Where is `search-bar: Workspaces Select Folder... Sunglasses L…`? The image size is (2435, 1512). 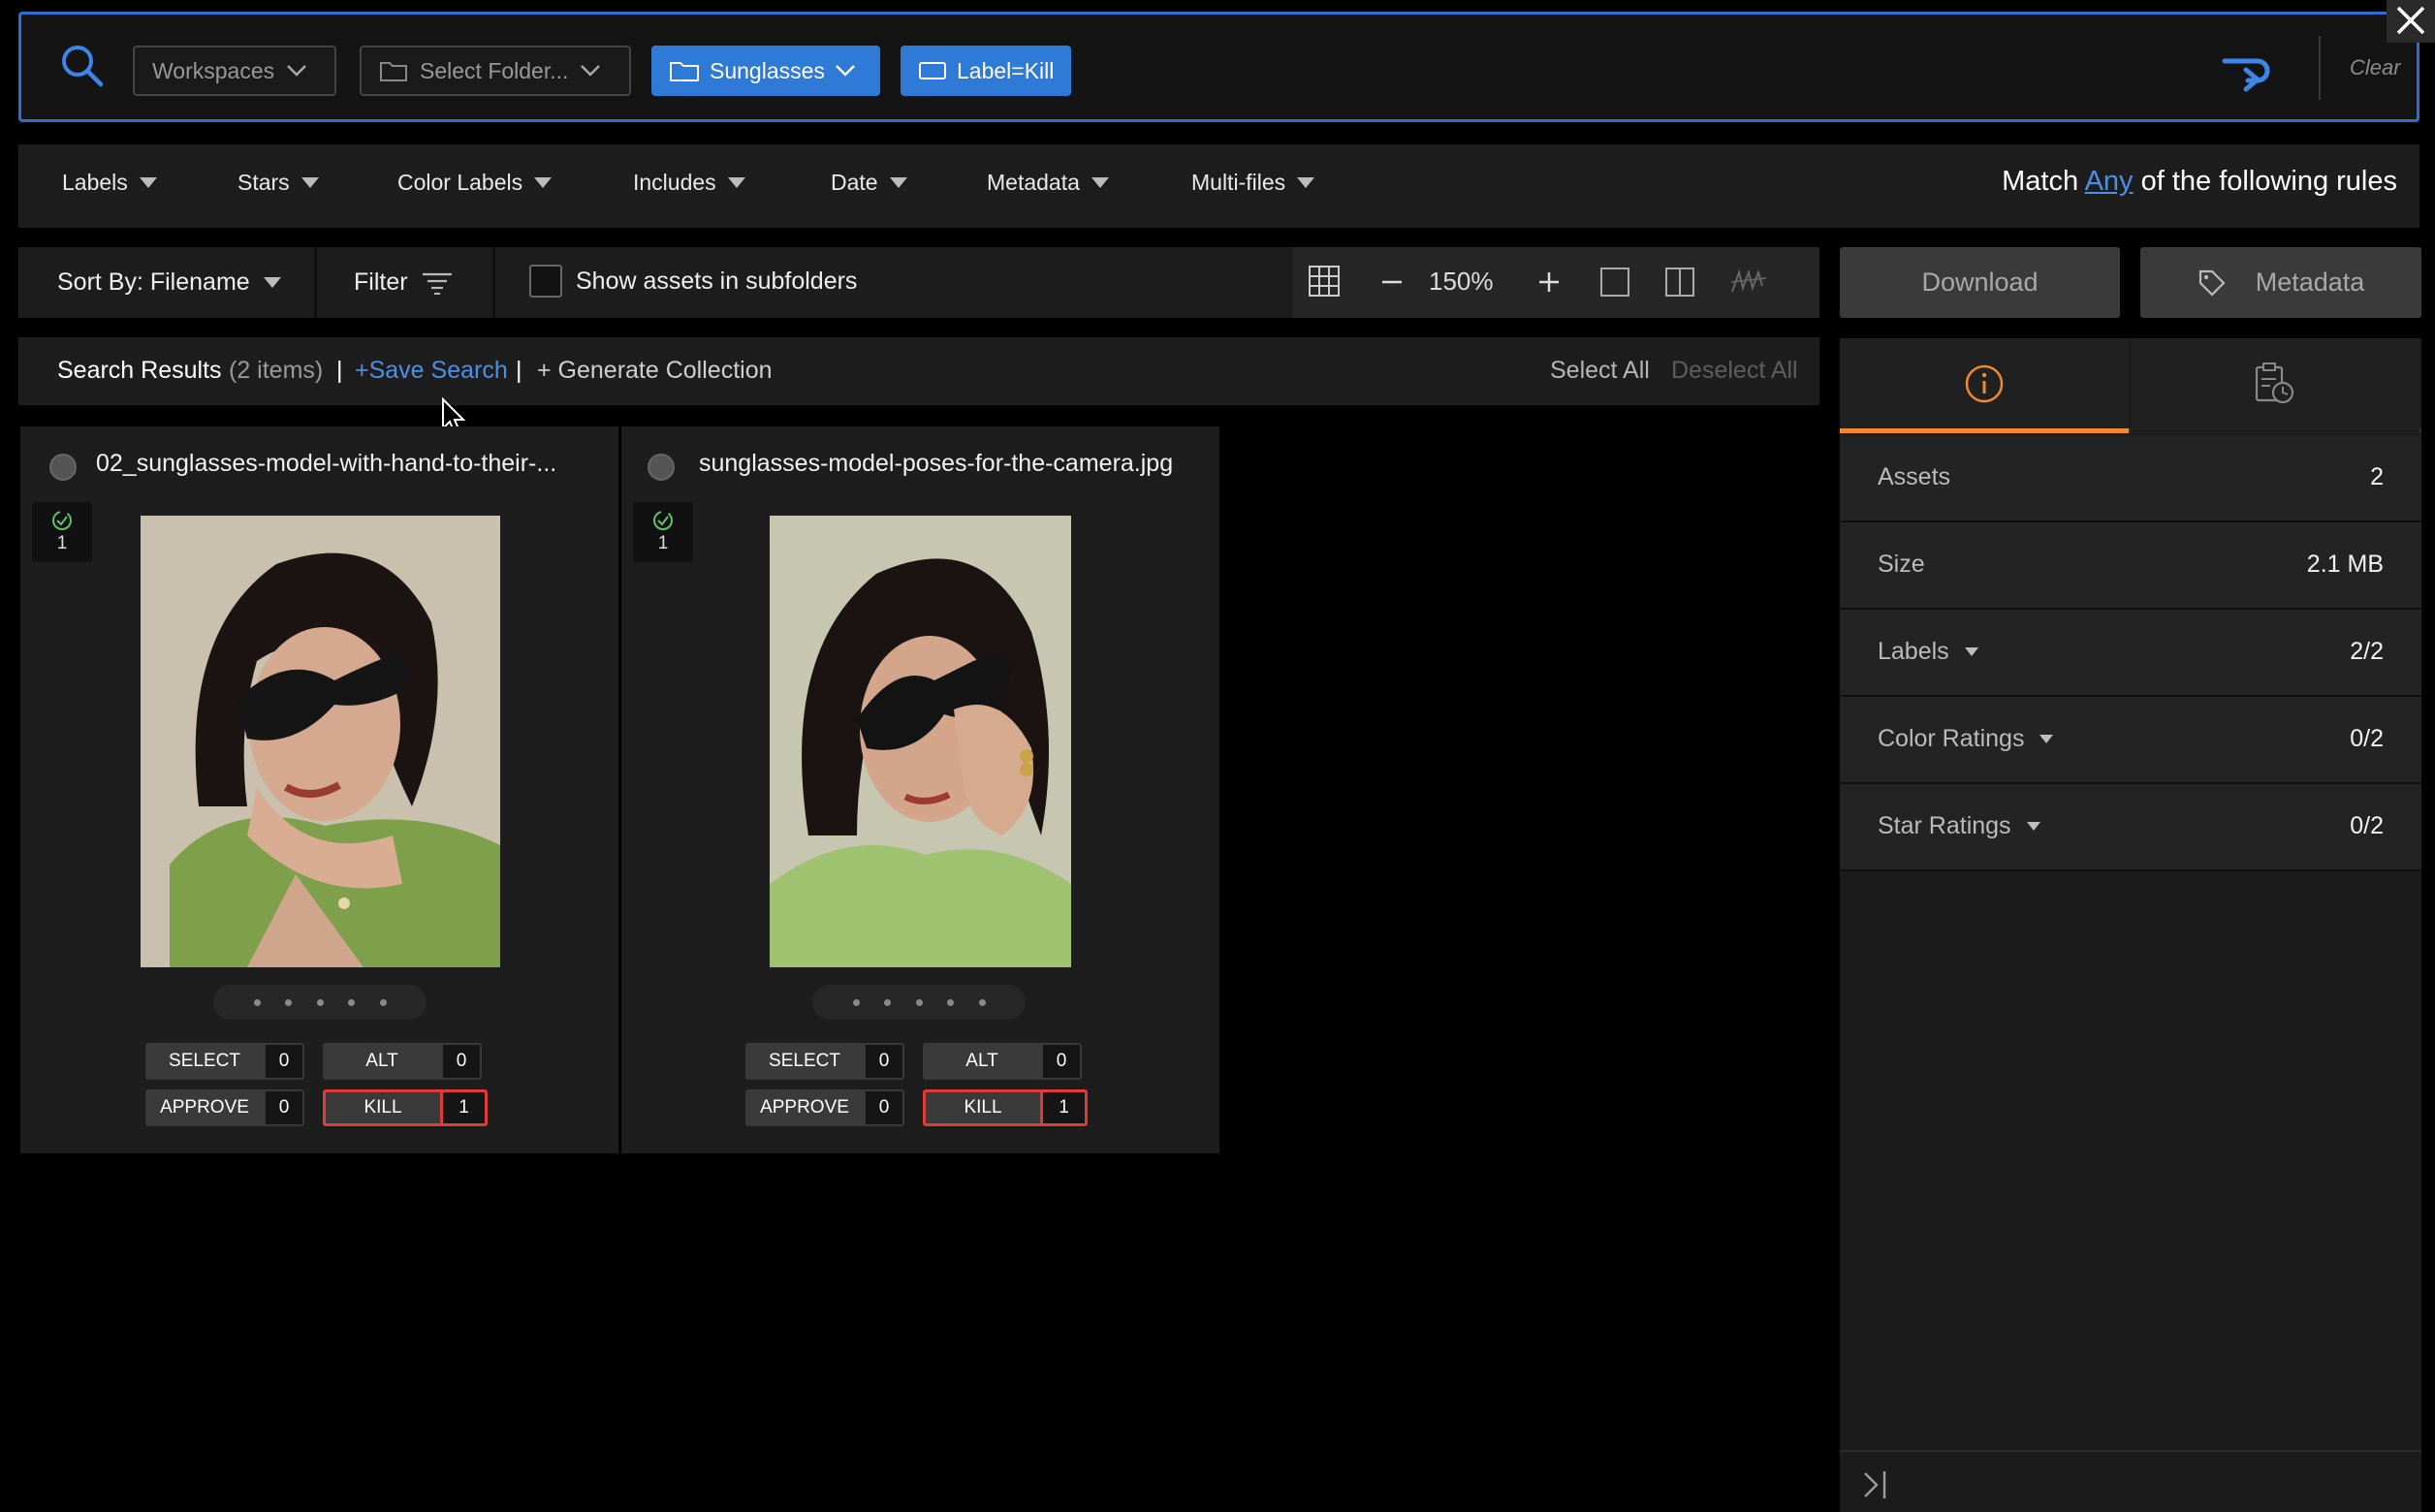
search-bar: Workspaces Select Folder... Sunglasses L… is located at coordinates (1218, 67).